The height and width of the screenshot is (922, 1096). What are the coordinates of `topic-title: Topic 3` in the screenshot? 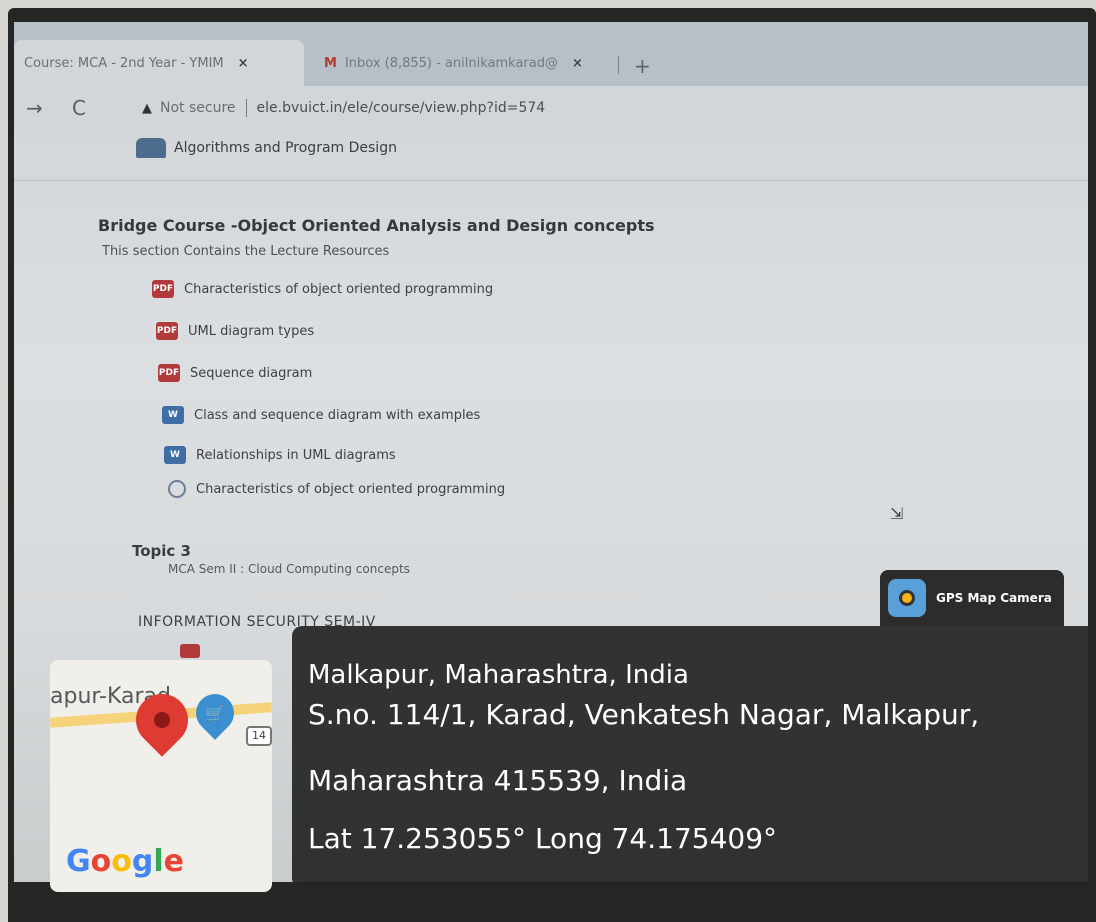 It's located at (161, 551).